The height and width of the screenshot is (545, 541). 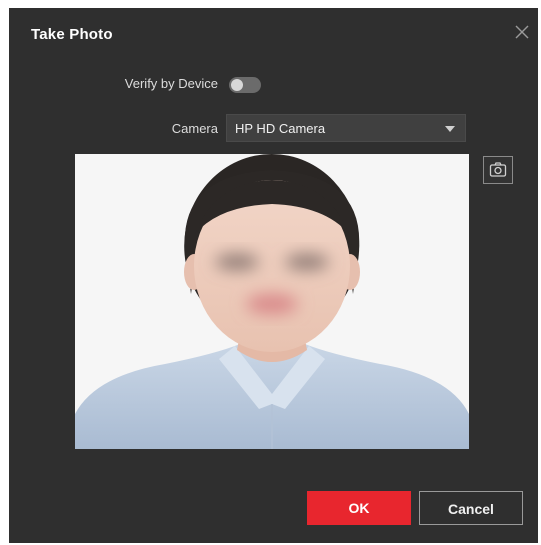 What do you see at coordinates (72, 34) in the screenshot?
I see `dialog-title: Take Photo` at bounding box center [72, 34].